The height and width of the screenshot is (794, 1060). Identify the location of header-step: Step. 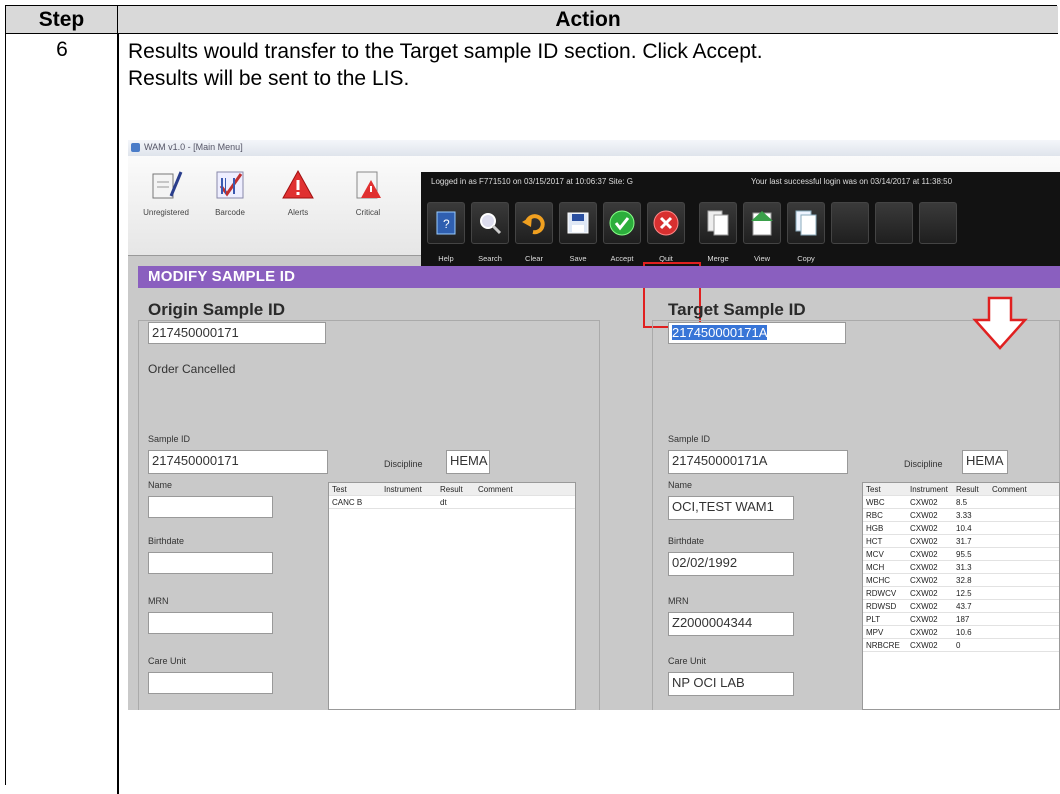
(62, 20).